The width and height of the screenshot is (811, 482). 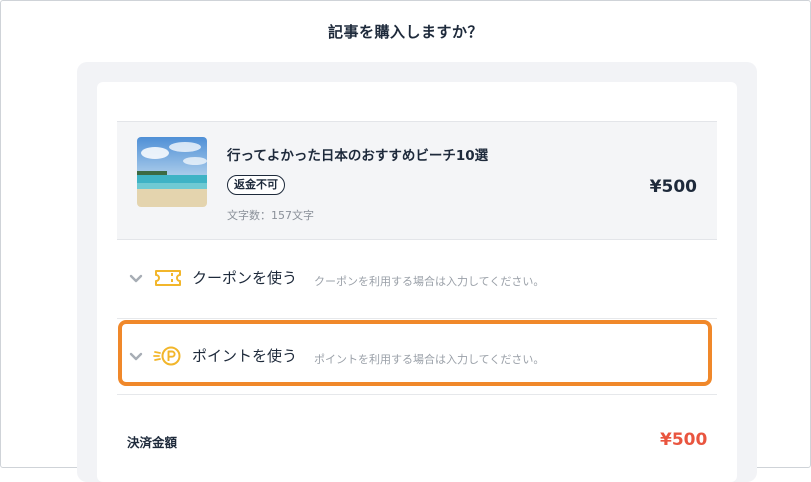 I want to click on ticket-icon, so click(x=168, y=278).